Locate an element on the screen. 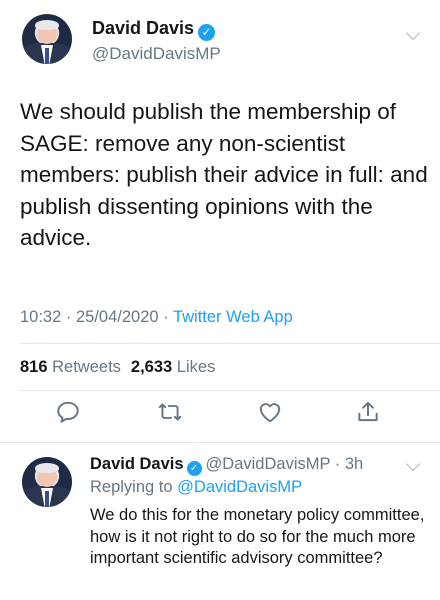 The width and height of the screenshot is (440, 600). replying-to-mention: @DavidDavisMP is located at coordinates (239, 487).